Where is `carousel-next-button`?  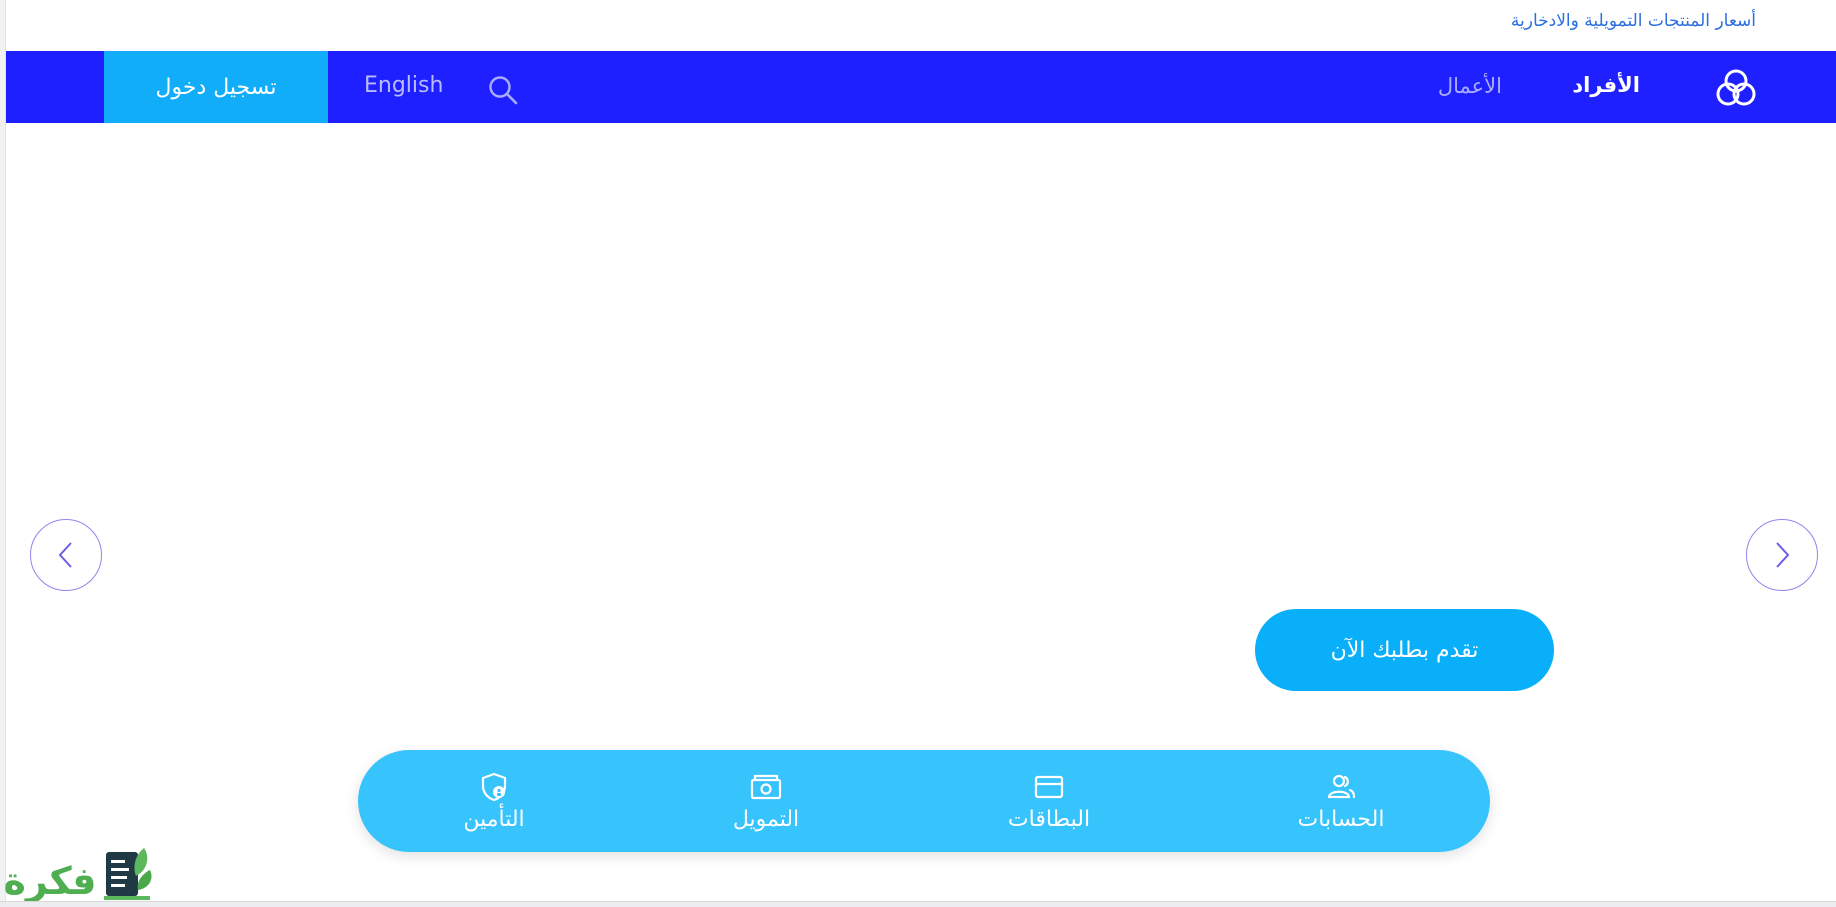
carousel-next-button is located at coordinates (1782, 555).